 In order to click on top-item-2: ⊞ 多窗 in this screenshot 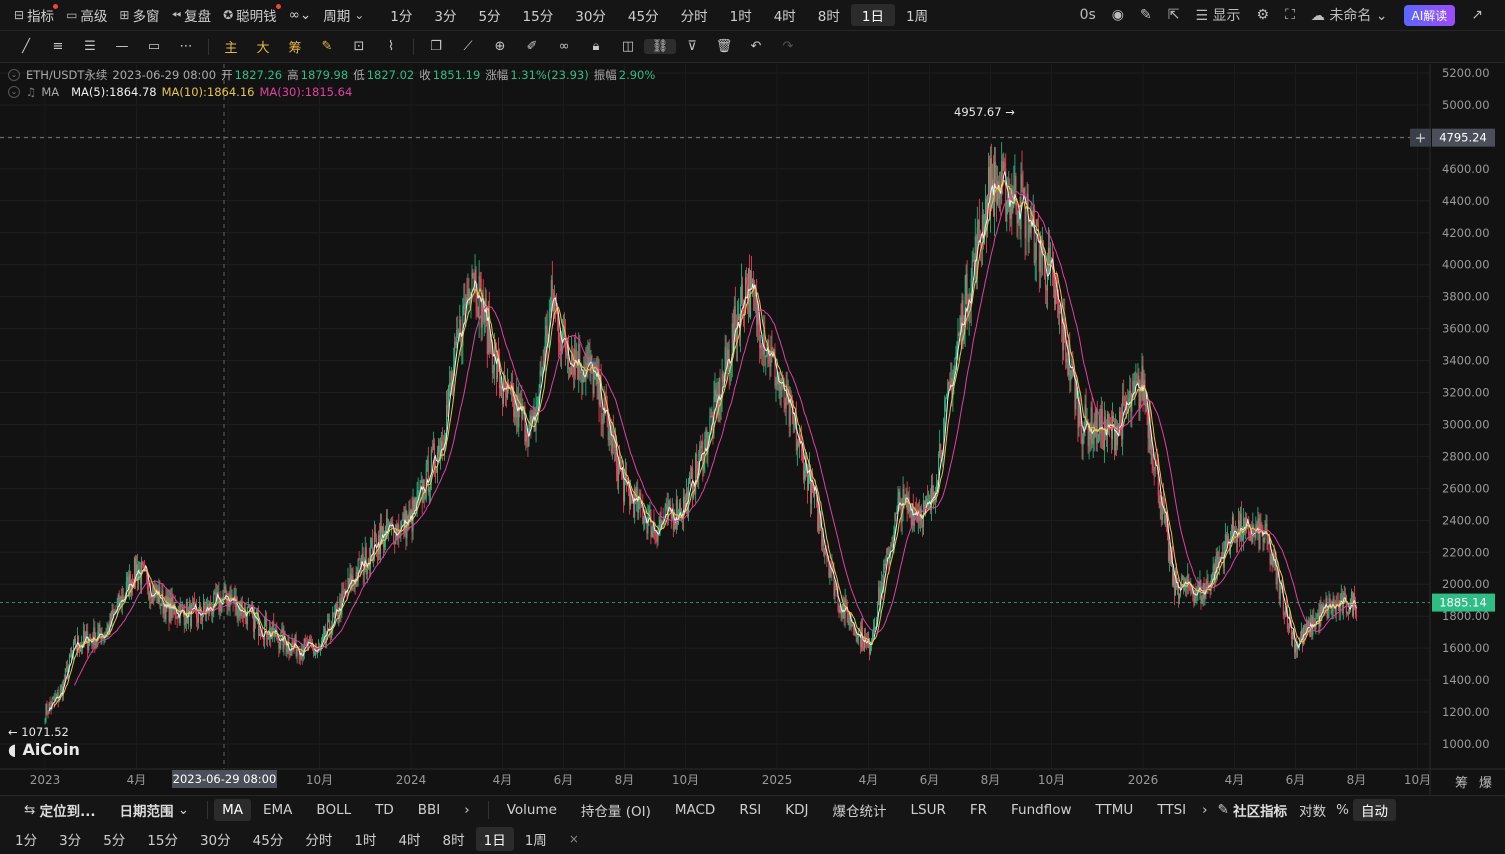, I will do `click(139, 15)`.